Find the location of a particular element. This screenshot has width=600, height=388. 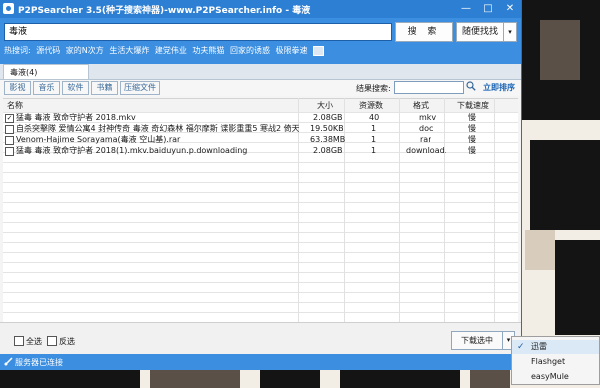

column-header-count: 资源数 is located at coordinates (371, 105).